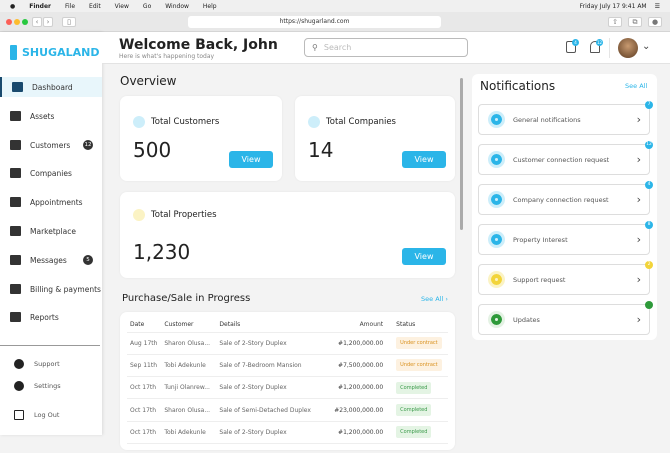 The width and height of the screenshot is (670, 453). I want to click on sidebar-item-assets: Assets, so click(51, 116).